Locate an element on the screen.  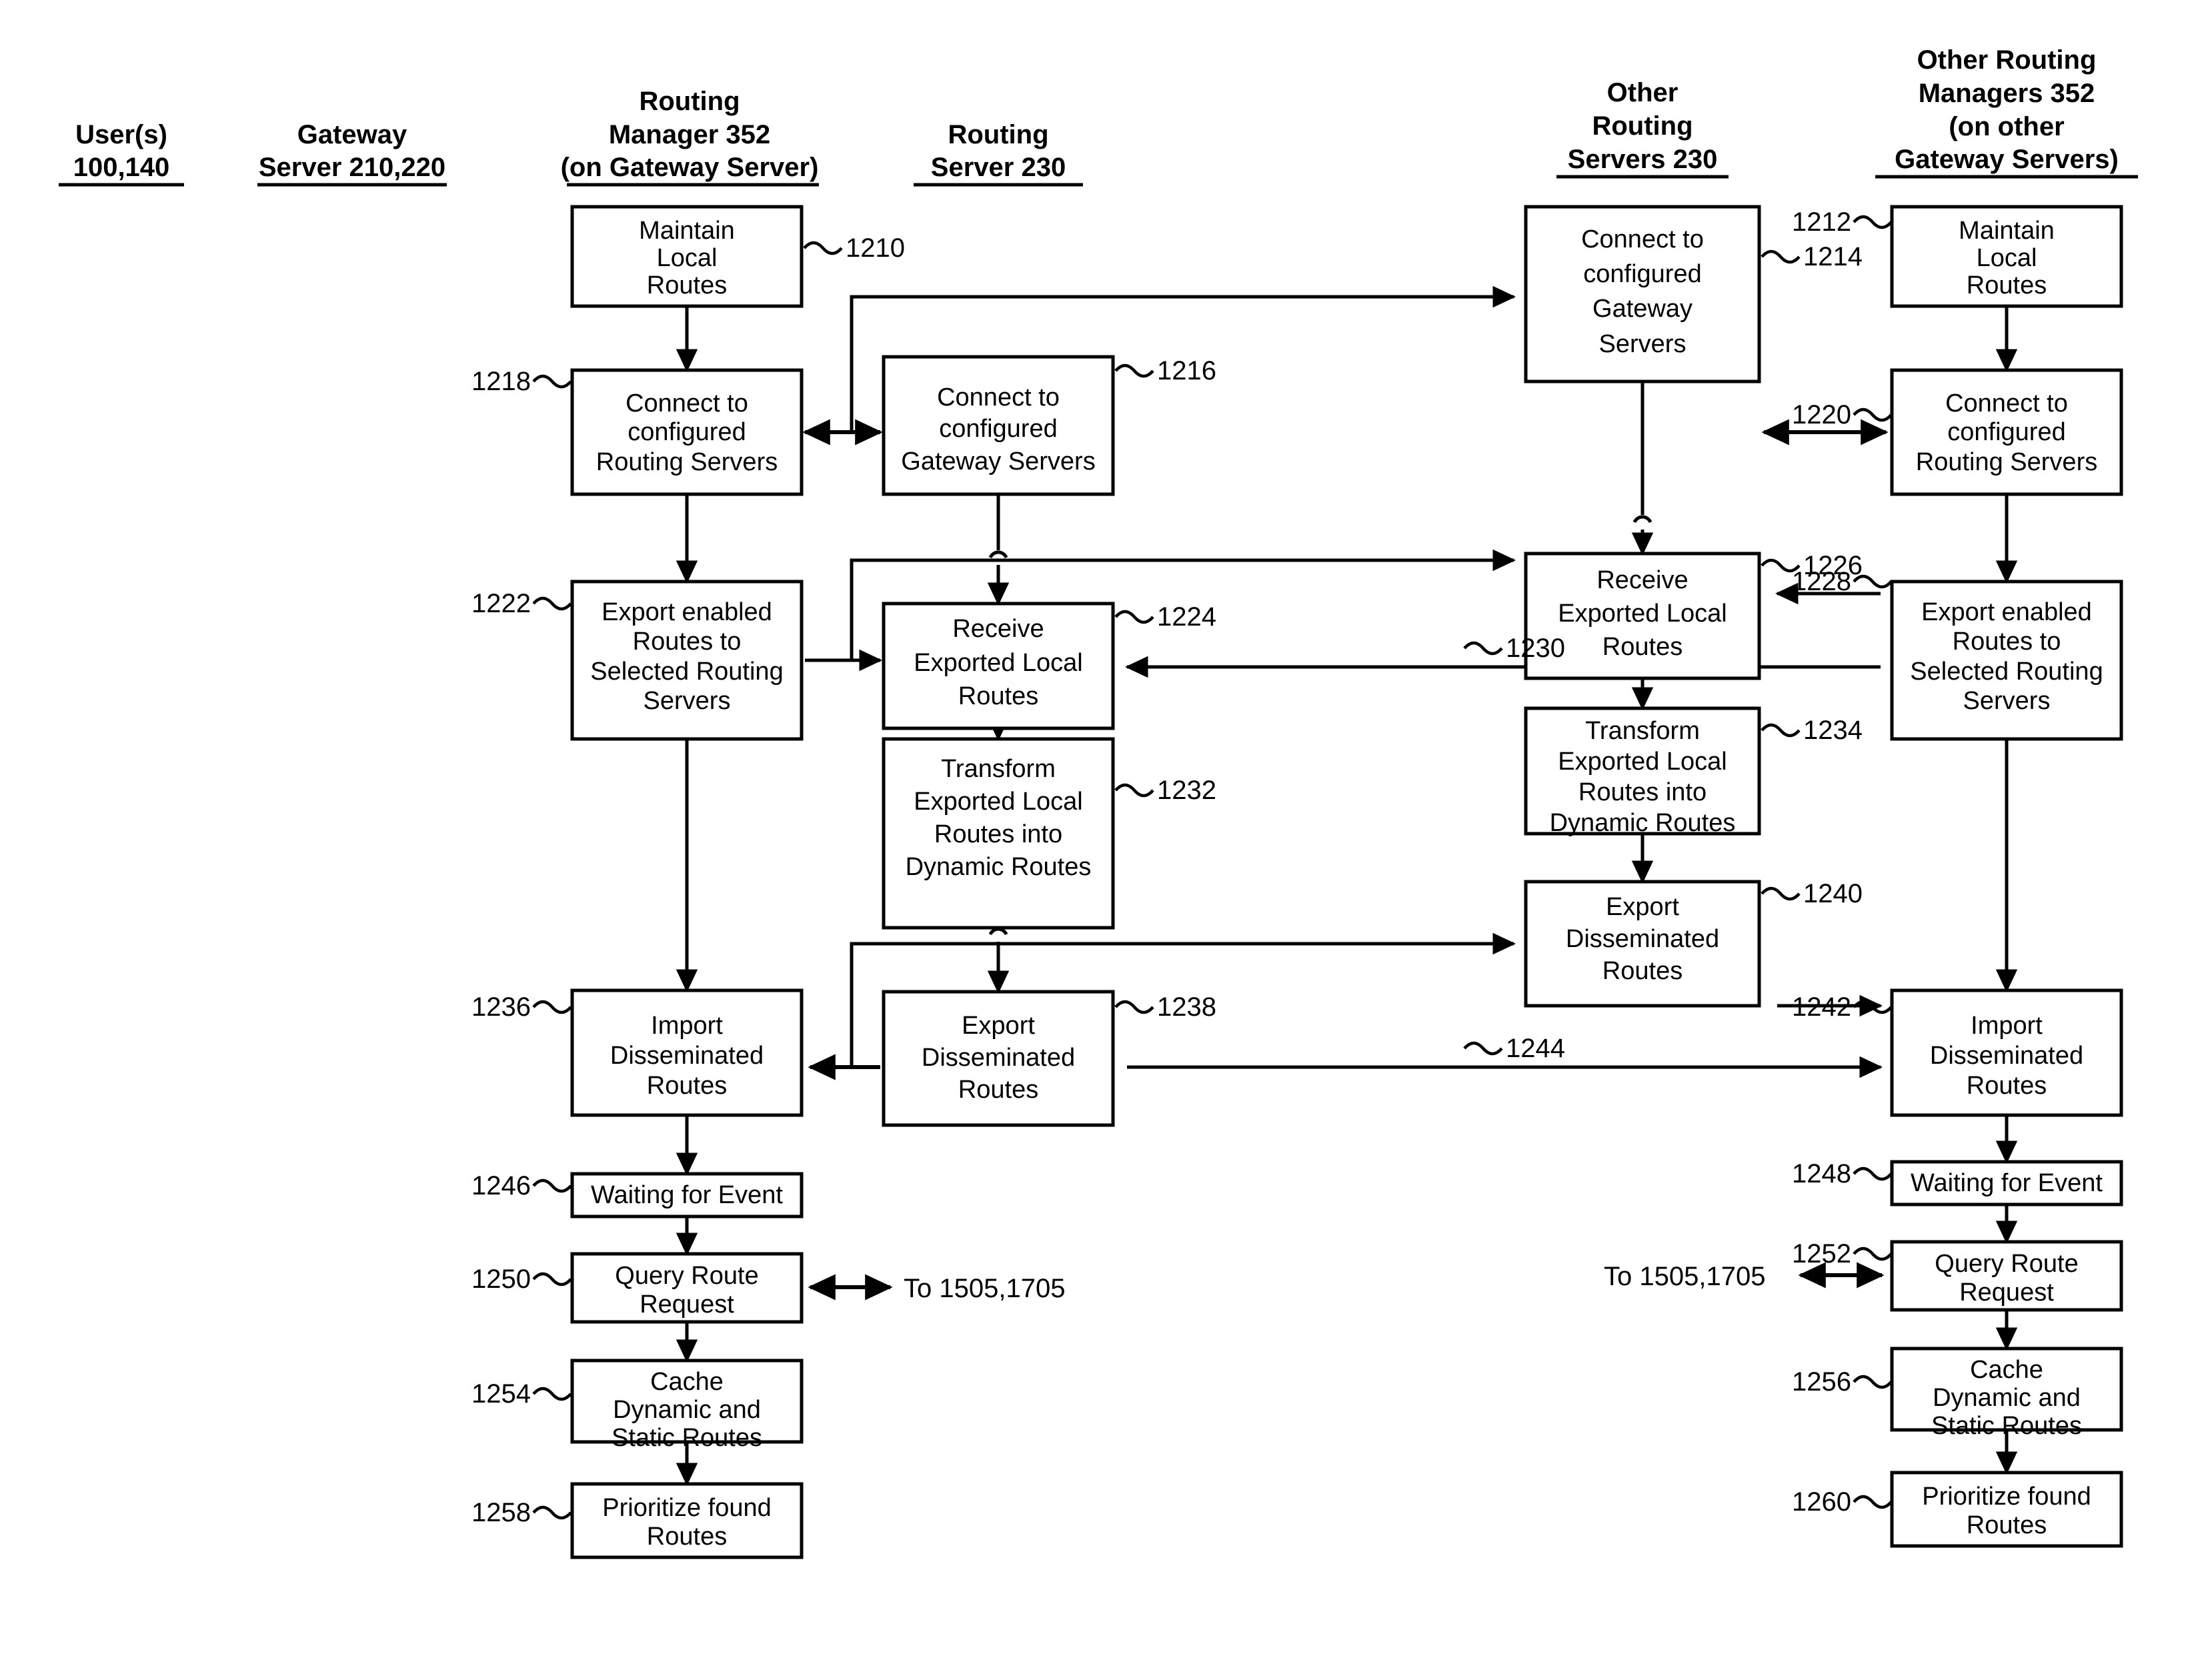
box-1240: Export Disseminated Routes is located at coordinates (1642, 944).